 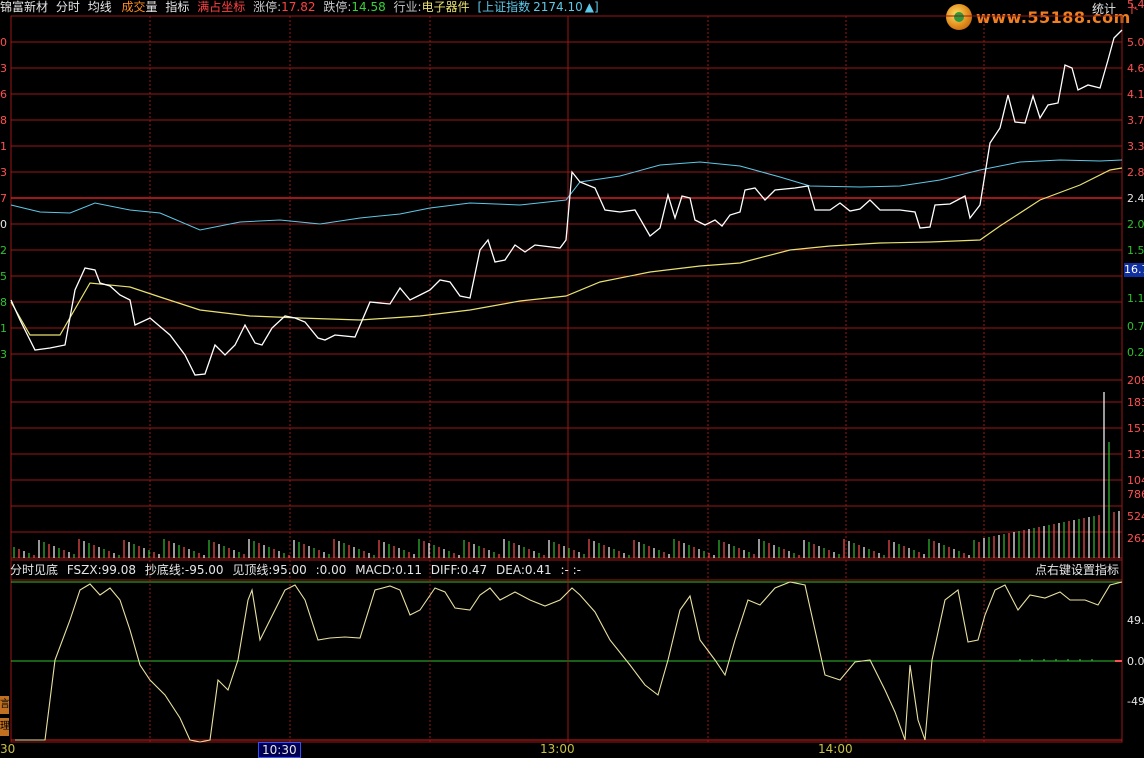 What do you see at coordinates (3, 276) in the screenshot?
I see `price-axis-left-label: 5` at bounding box center [3, 276].